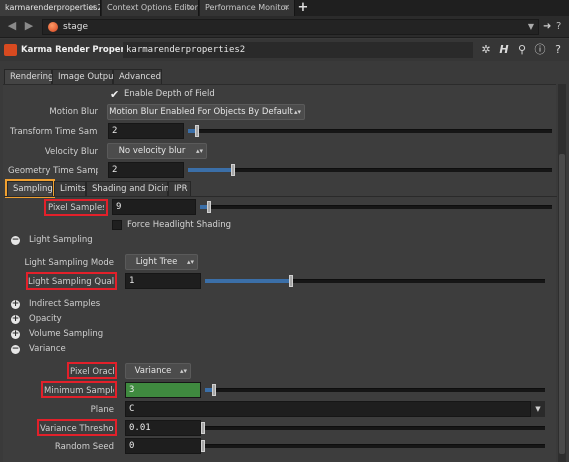 The image size is (569, 462). I want to click on karma-node-icon, so click(10, 50).